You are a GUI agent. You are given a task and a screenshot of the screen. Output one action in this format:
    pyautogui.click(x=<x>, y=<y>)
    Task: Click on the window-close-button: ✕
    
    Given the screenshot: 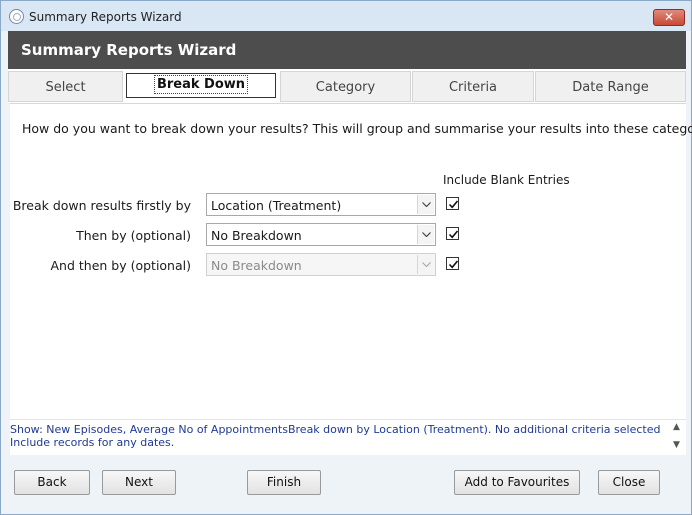 What is the action you would take?
    pyautogui.click(x=669, y=17)
    